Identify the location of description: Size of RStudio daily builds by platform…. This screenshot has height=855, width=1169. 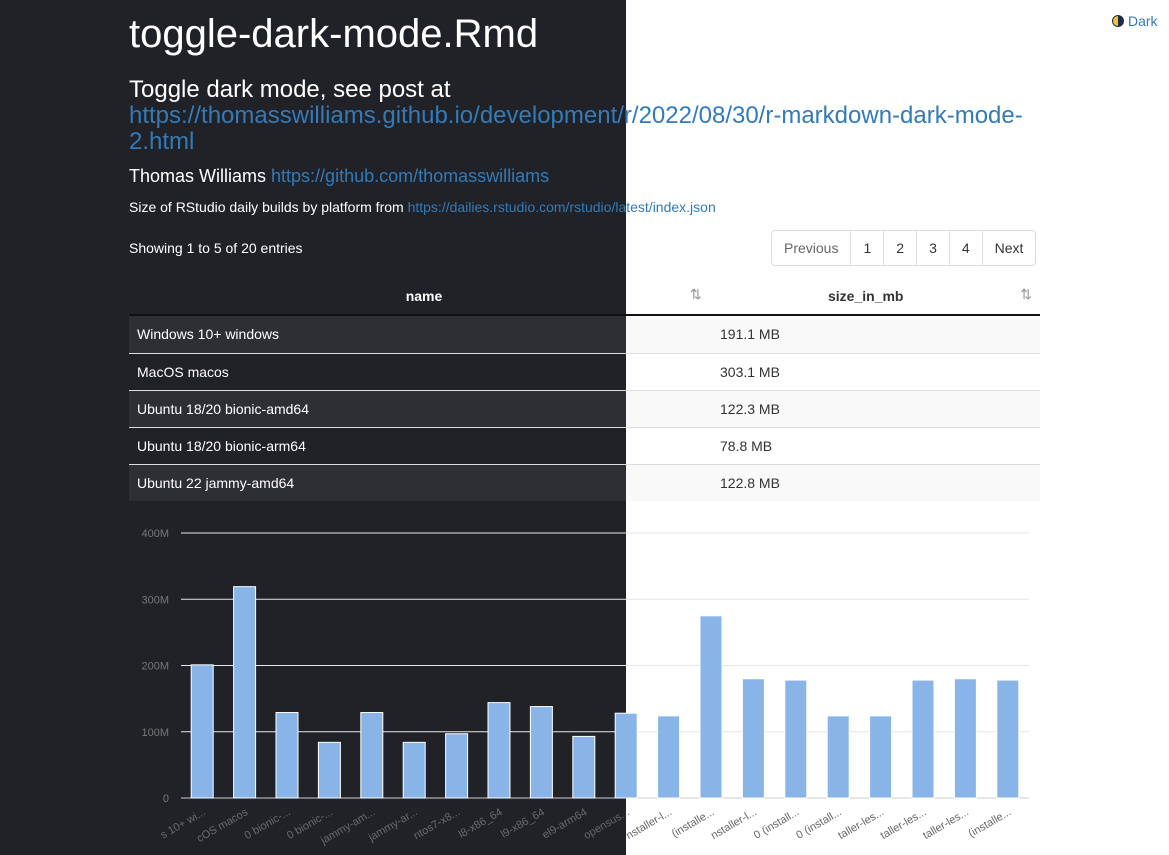
(422, 207).